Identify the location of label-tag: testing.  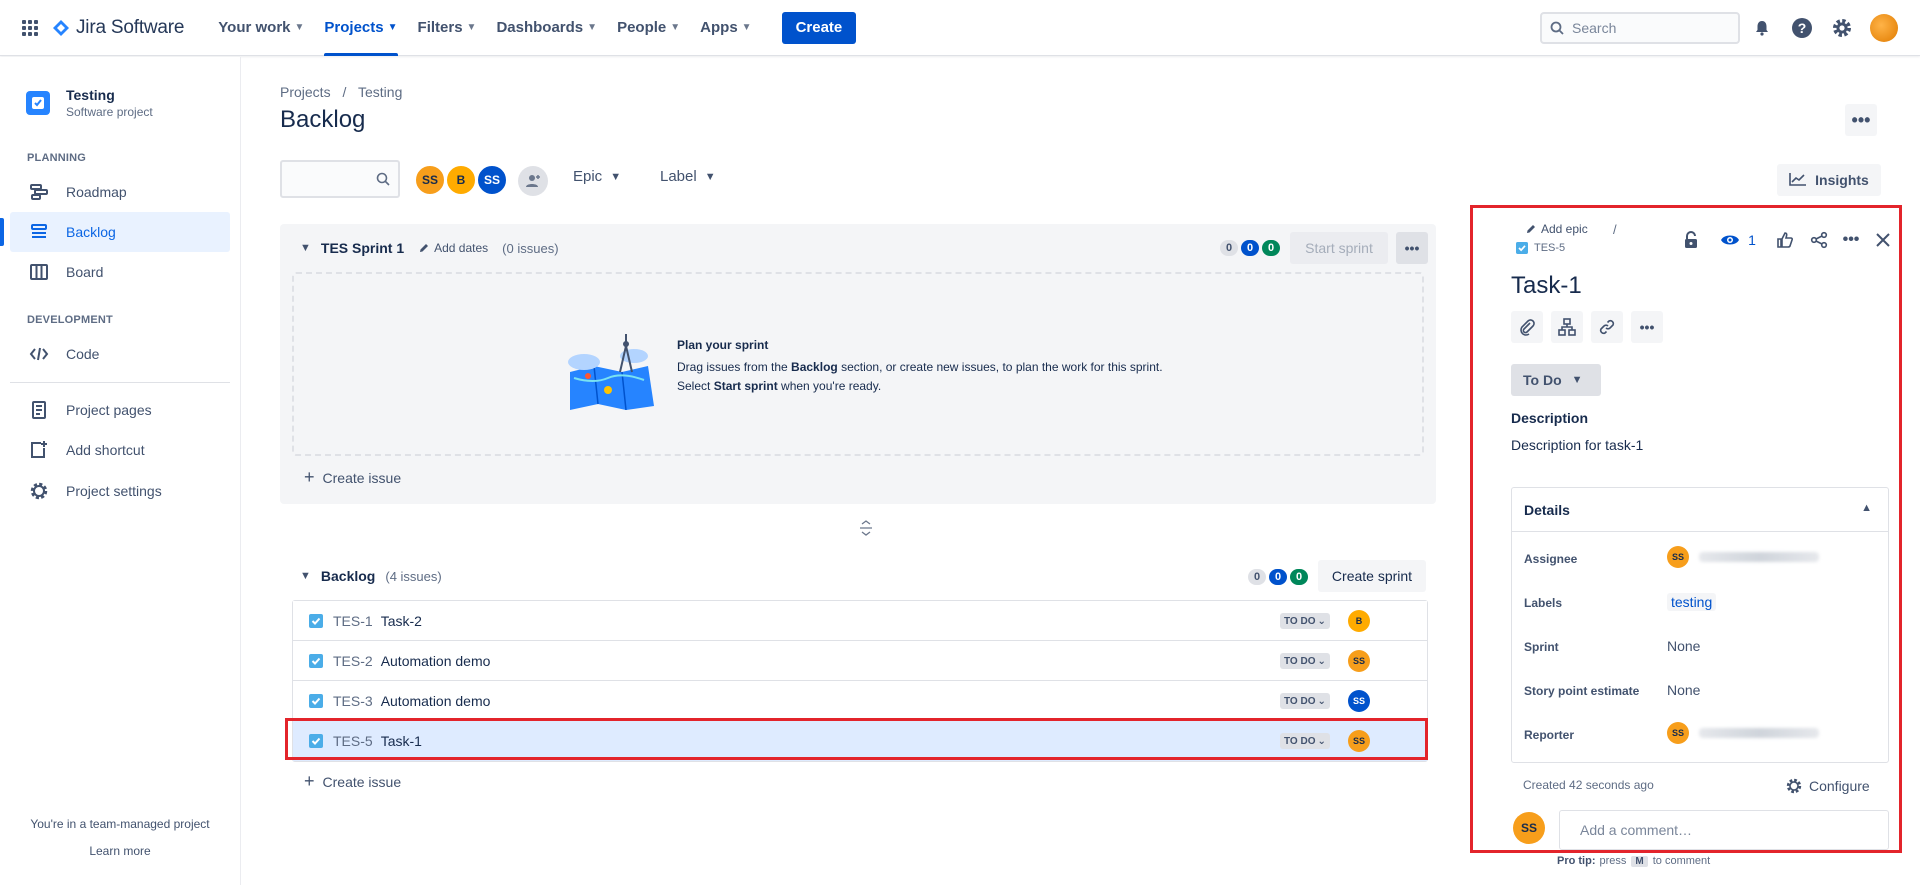
(1692, 602).